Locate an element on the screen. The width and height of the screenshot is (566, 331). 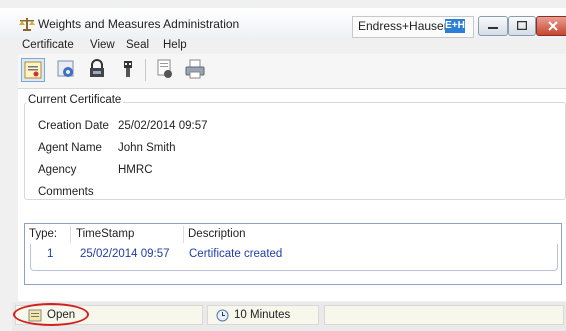
maximize-button is located at coordinates (522, 26).